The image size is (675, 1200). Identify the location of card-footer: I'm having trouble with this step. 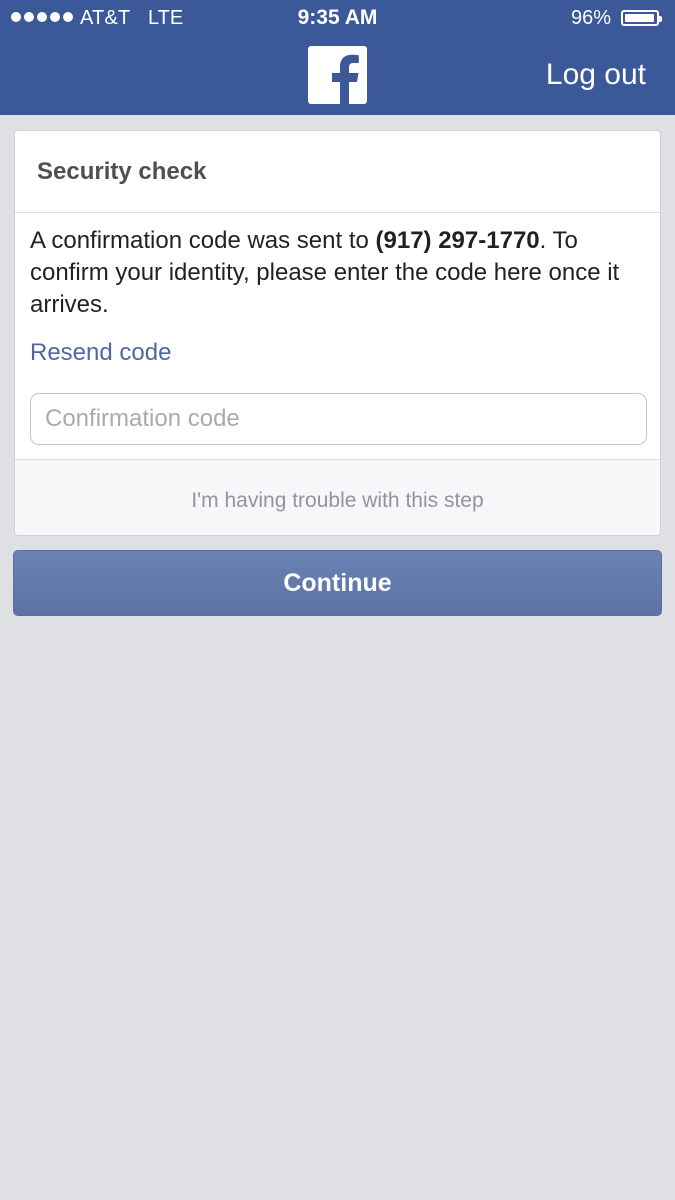
(337, 497).